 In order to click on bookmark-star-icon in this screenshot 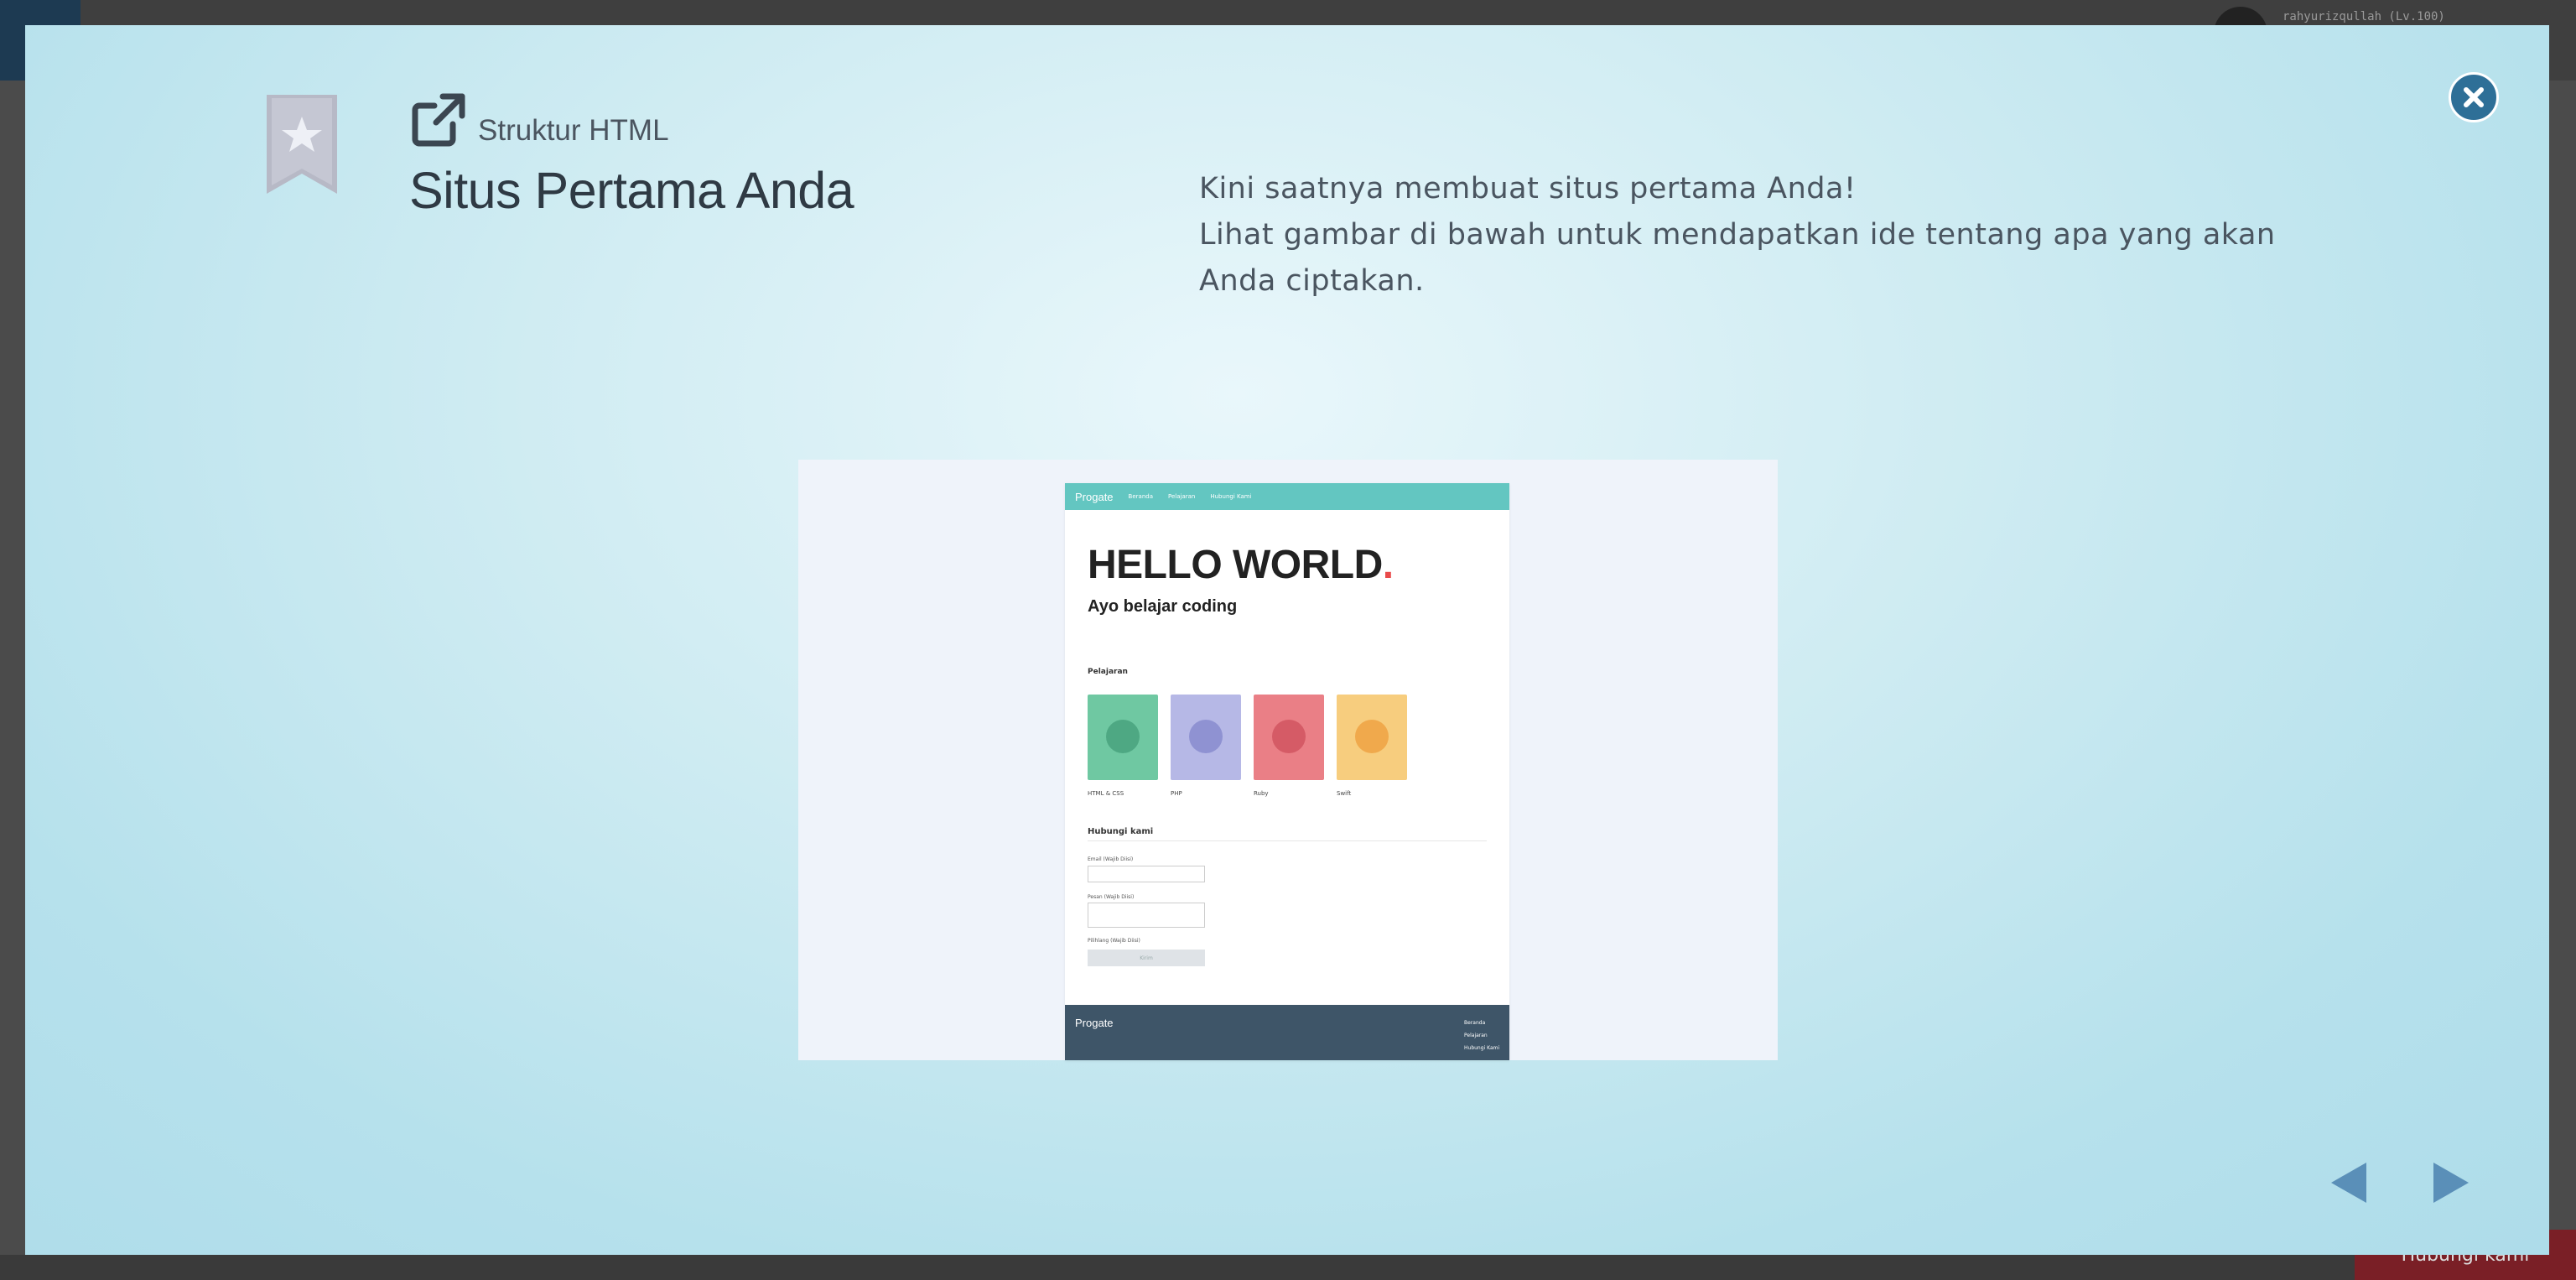, I will do `click(302, 144)`.